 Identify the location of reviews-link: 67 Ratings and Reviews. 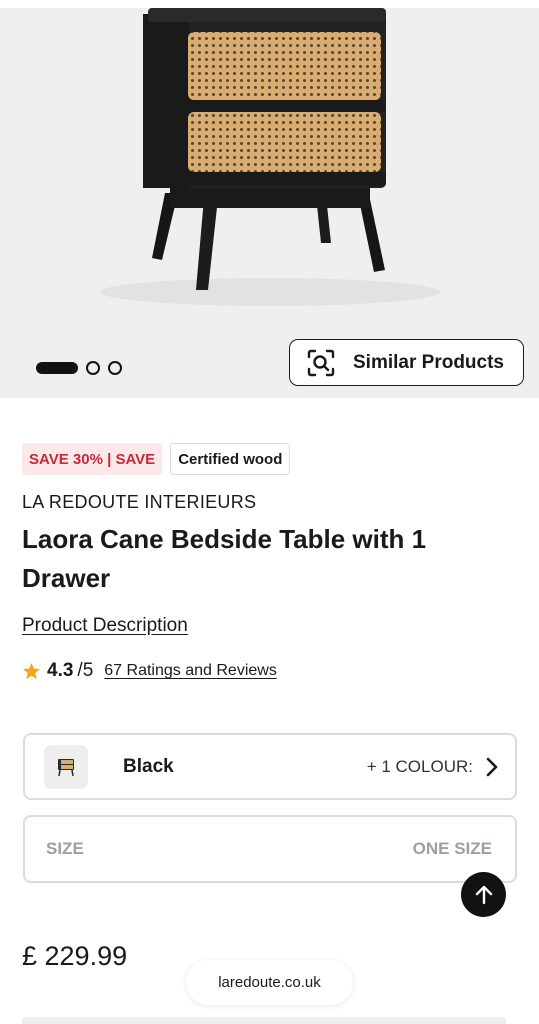
(190, 671).